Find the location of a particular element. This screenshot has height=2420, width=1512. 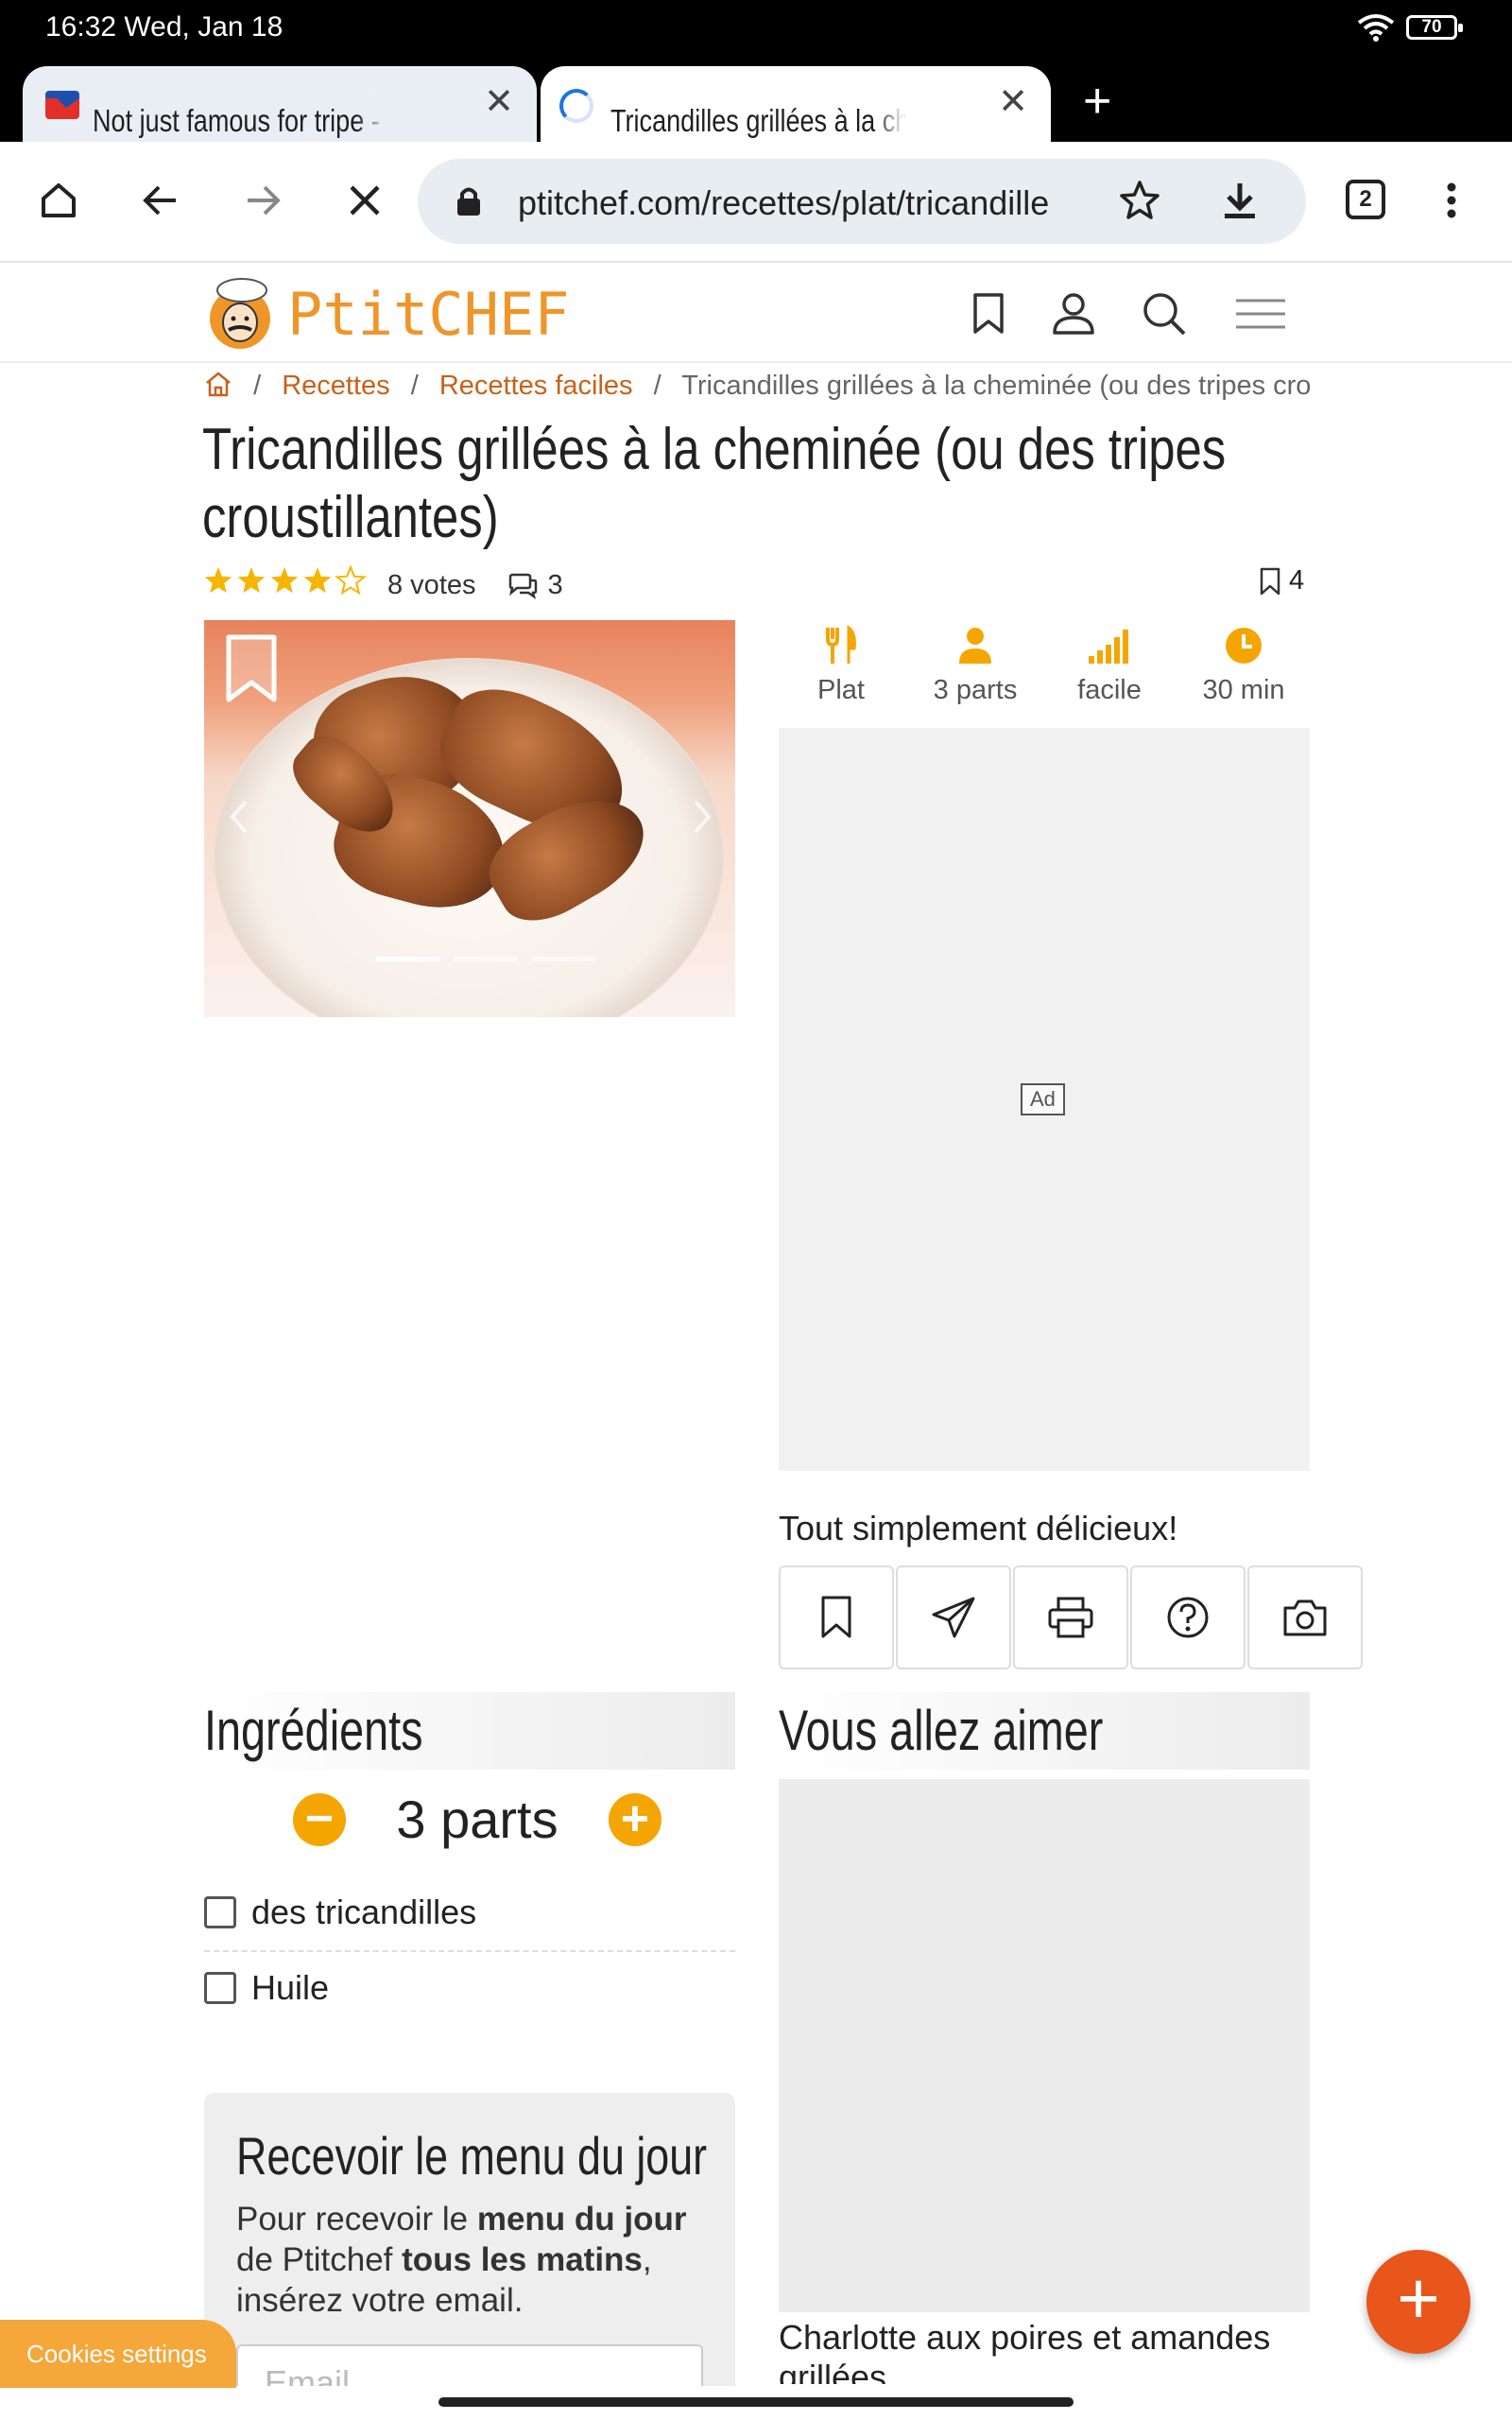

user-account-icon is located at coordinates (1073, 313).